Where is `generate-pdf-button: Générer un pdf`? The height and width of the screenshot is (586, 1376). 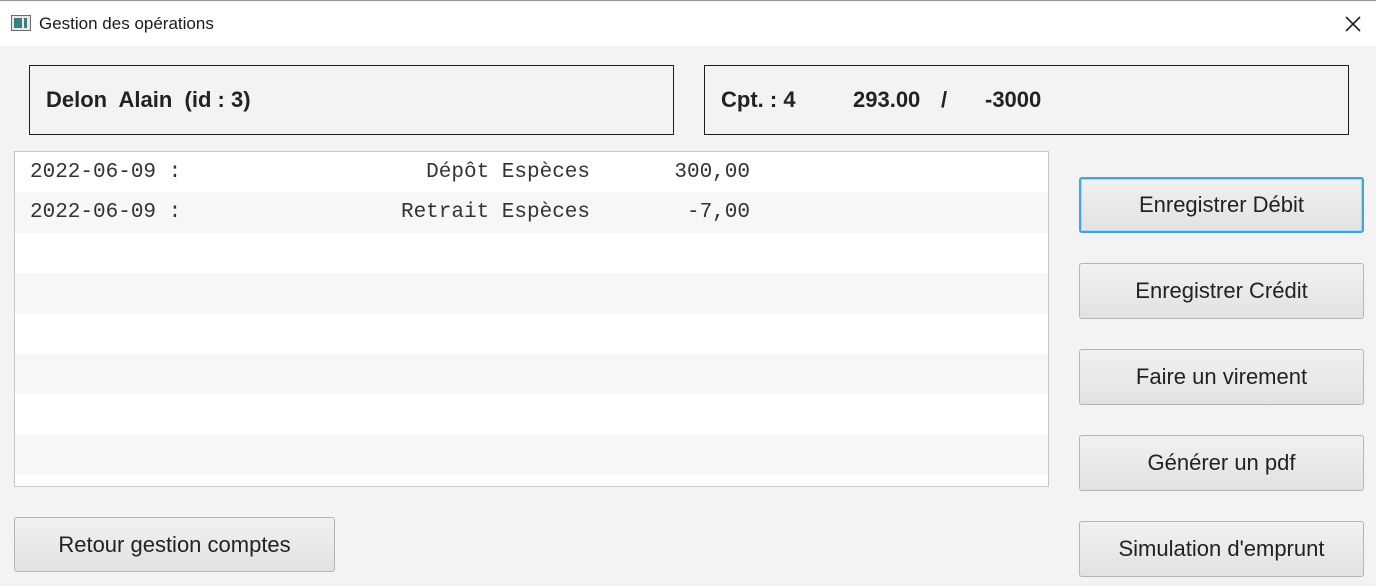
generate-pdf-button: Générer un pdf is located at coordinates (1221, 463).